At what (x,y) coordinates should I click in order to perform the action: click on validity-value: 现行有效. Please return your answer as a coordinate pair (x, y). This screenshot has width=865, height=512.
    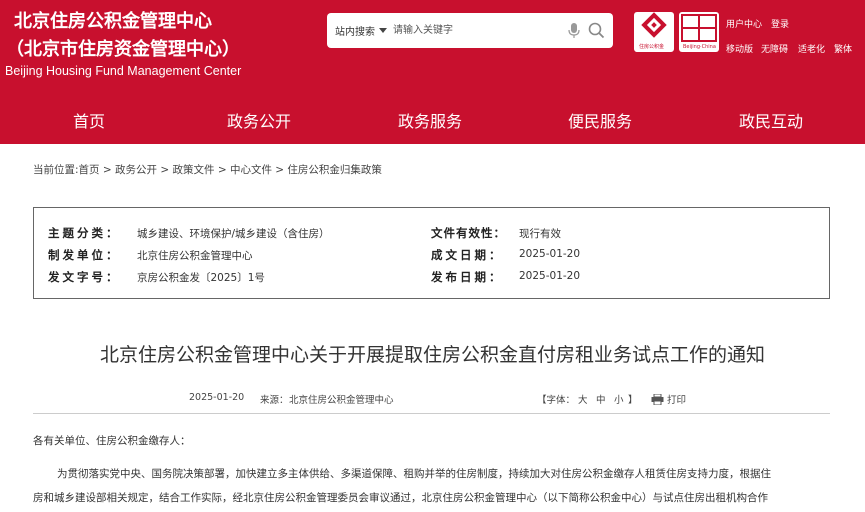
    Looking at the image, I should click on (540, 234).